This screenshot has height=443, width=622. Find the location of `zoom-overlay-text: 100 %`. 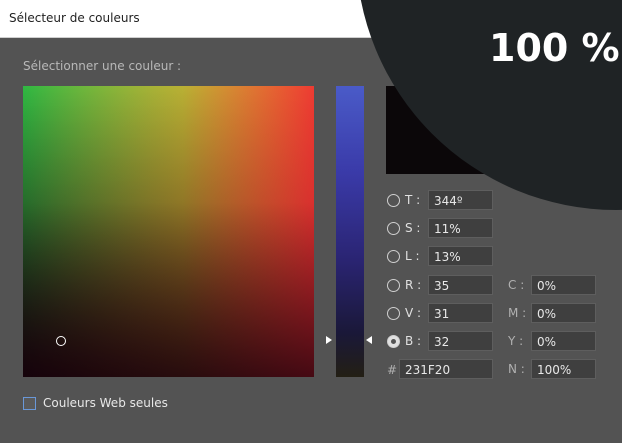

zoom-overlay-text: 100 % is located at coordinates (554, 48).